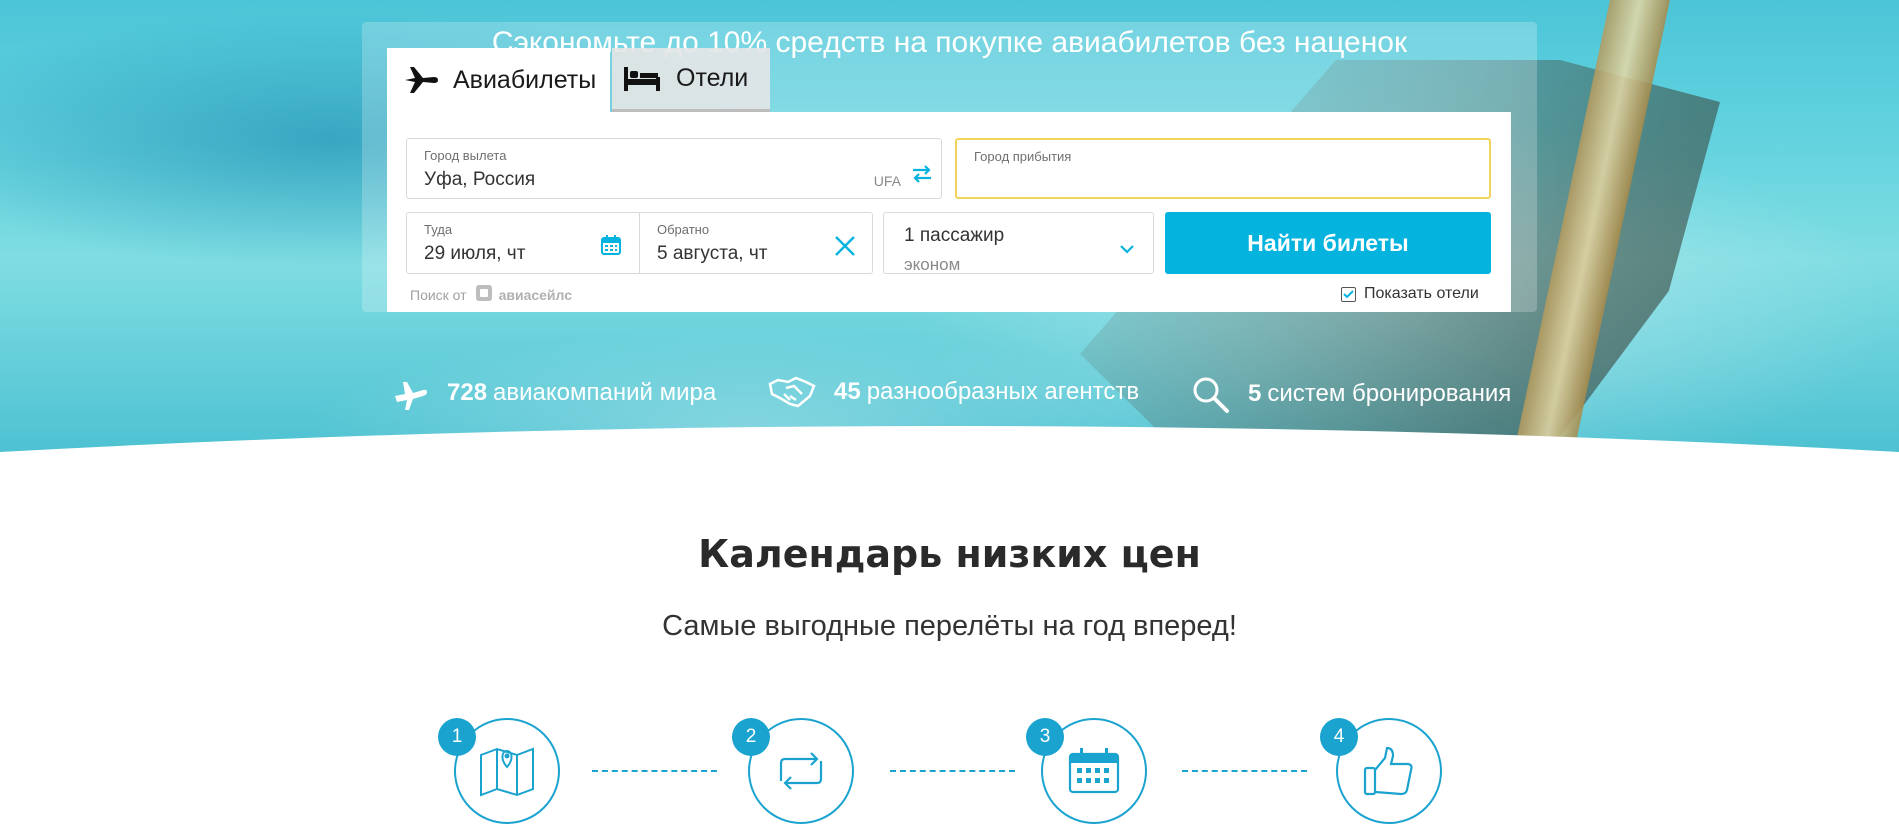  I want to click on stat-agencies: 45 разнообразных агентств, so click(953, 392).